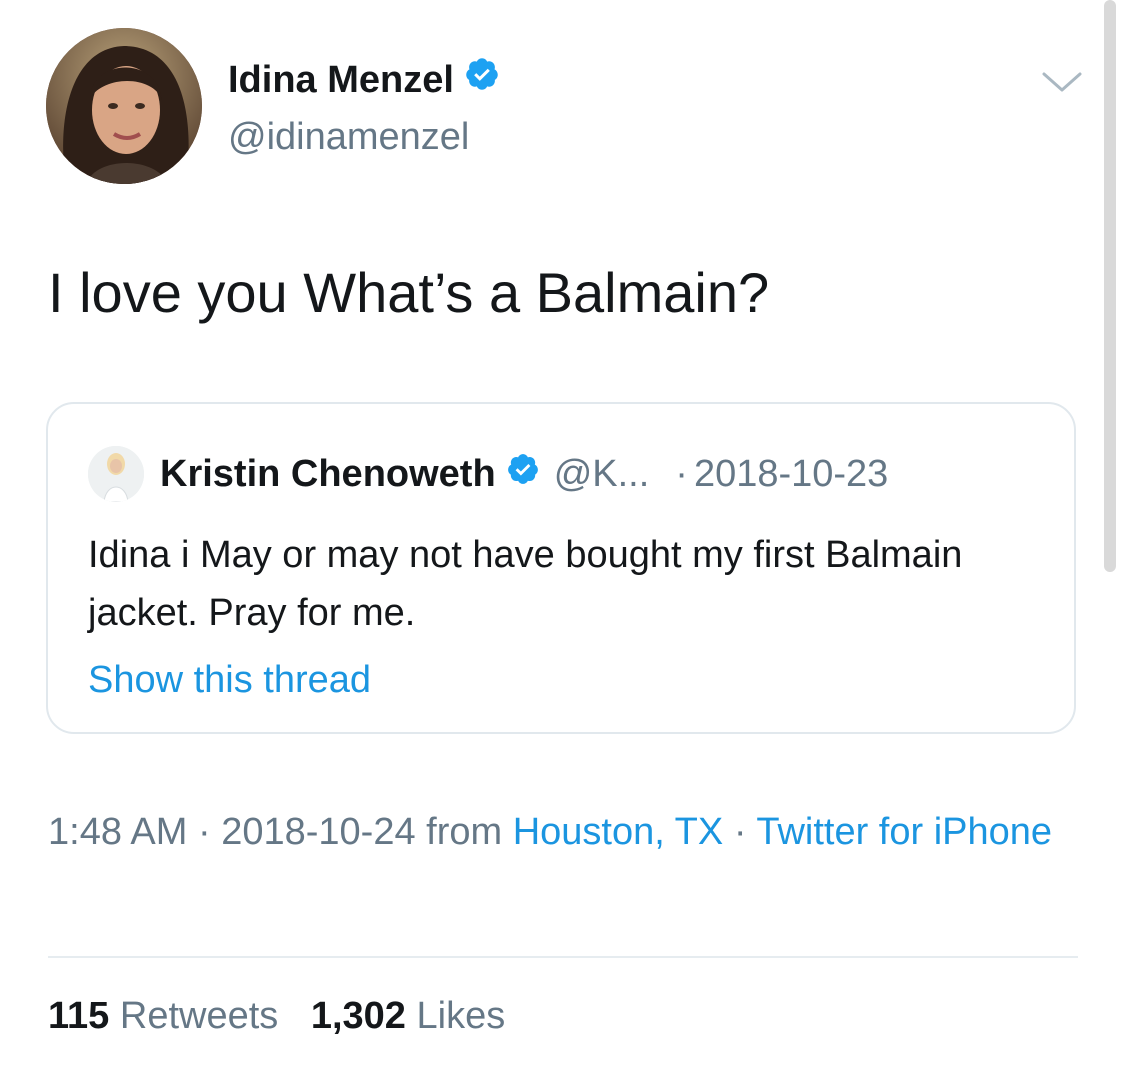  What do you see at coordinates (618, 832) in the screenshot?
I see `location-link: Houston, TX` at bounding box center [618, 832].